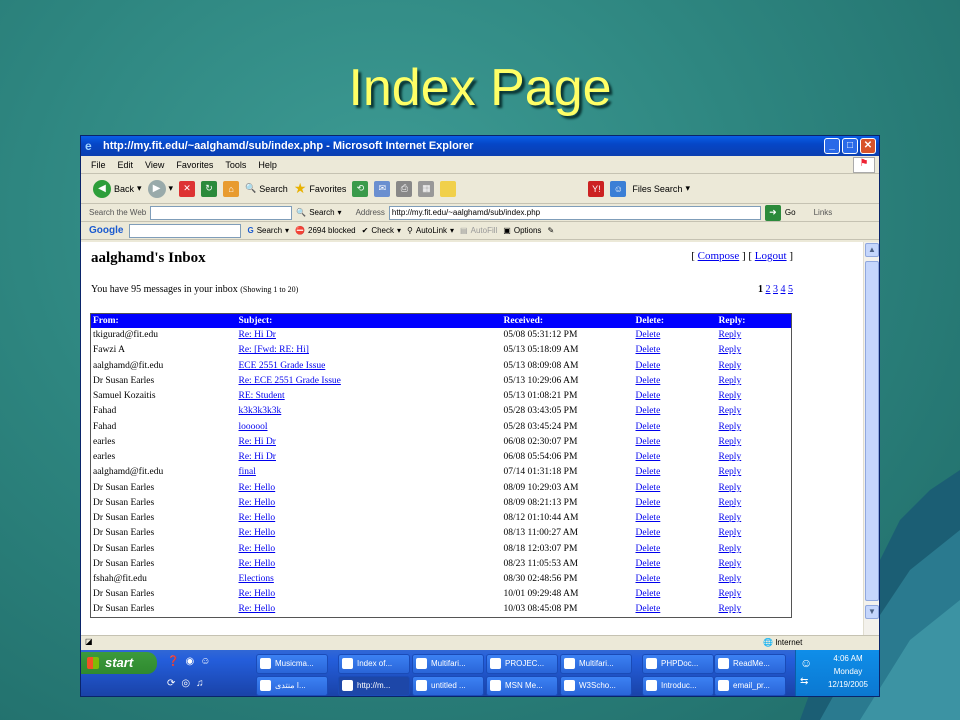  What do you see at coordinates (185, 230) in the screenshot?
I see `google-search-input` at bounding box center [185, 230].